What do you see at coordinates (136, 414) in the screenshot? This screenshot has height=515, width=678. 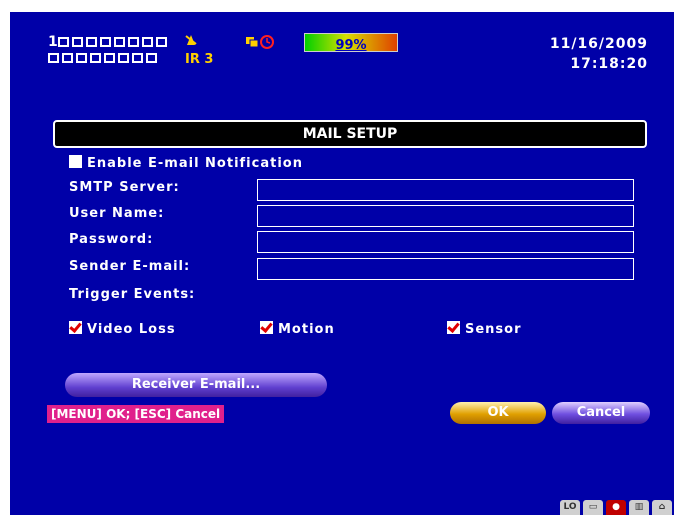 I see `key-hint: [MENU] OK; [ESC] Cancel` at bounding box center [136, 414].